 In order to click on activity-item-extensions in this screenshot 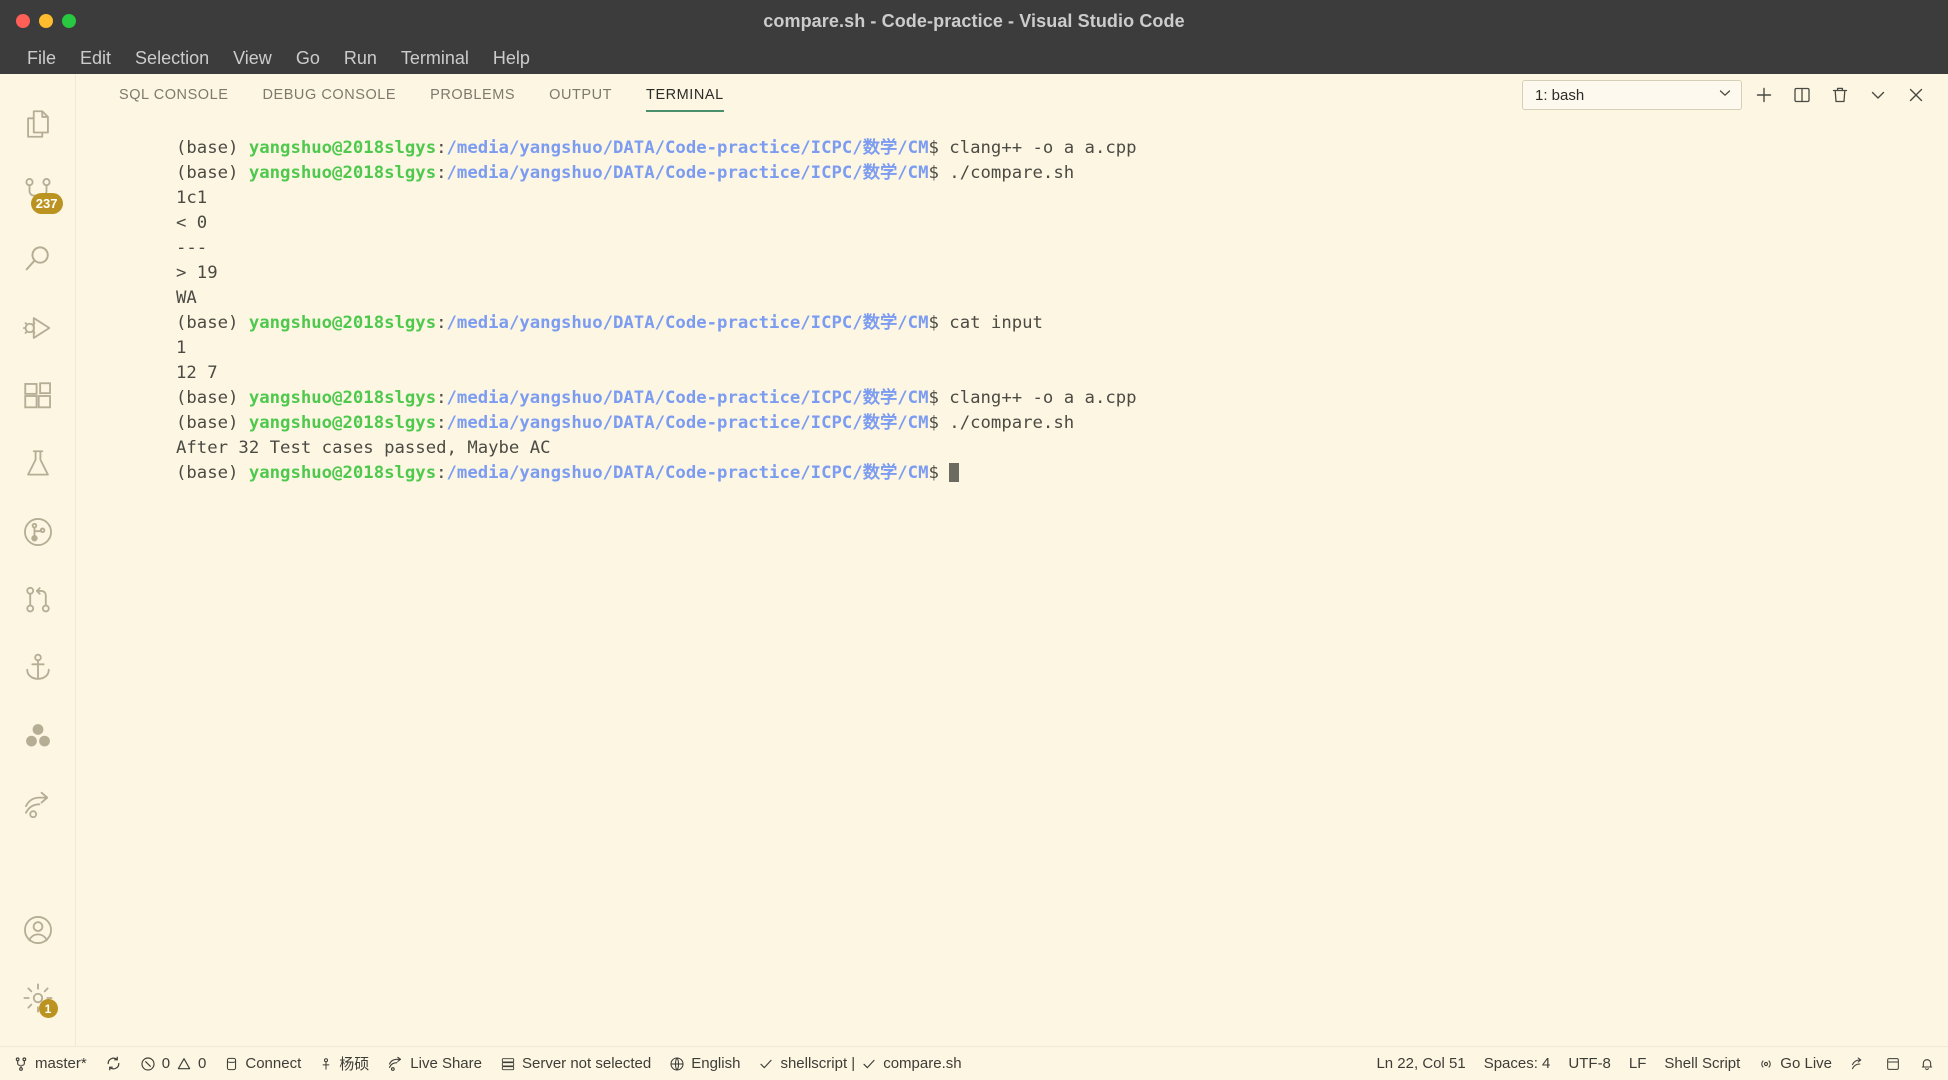, I will do `click(38, 396)`.